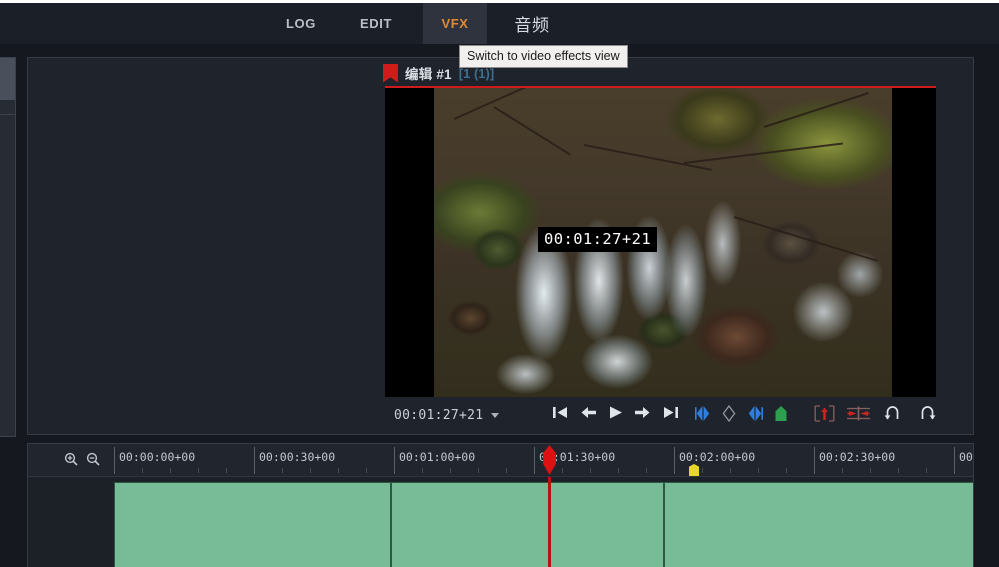  I want to click on transport-bar: 00:01:27+21, so click(500, 417).